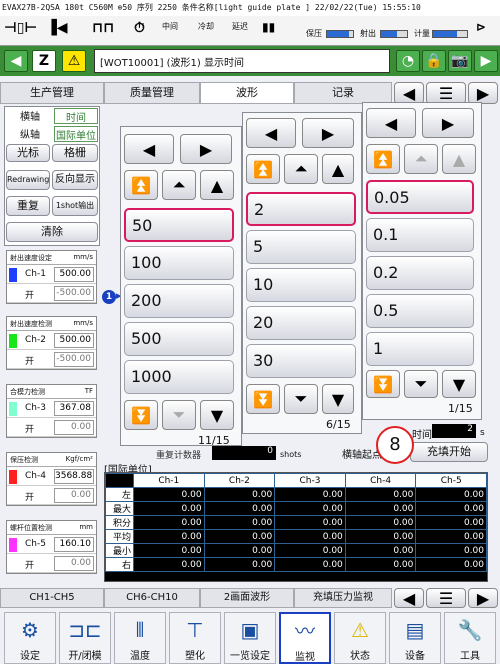 The height and width of the screenshot is (664, 500). Describe the element at coordinates (206, 149) in the screenshot. I see `picker1-right-button: ▶` at that location.